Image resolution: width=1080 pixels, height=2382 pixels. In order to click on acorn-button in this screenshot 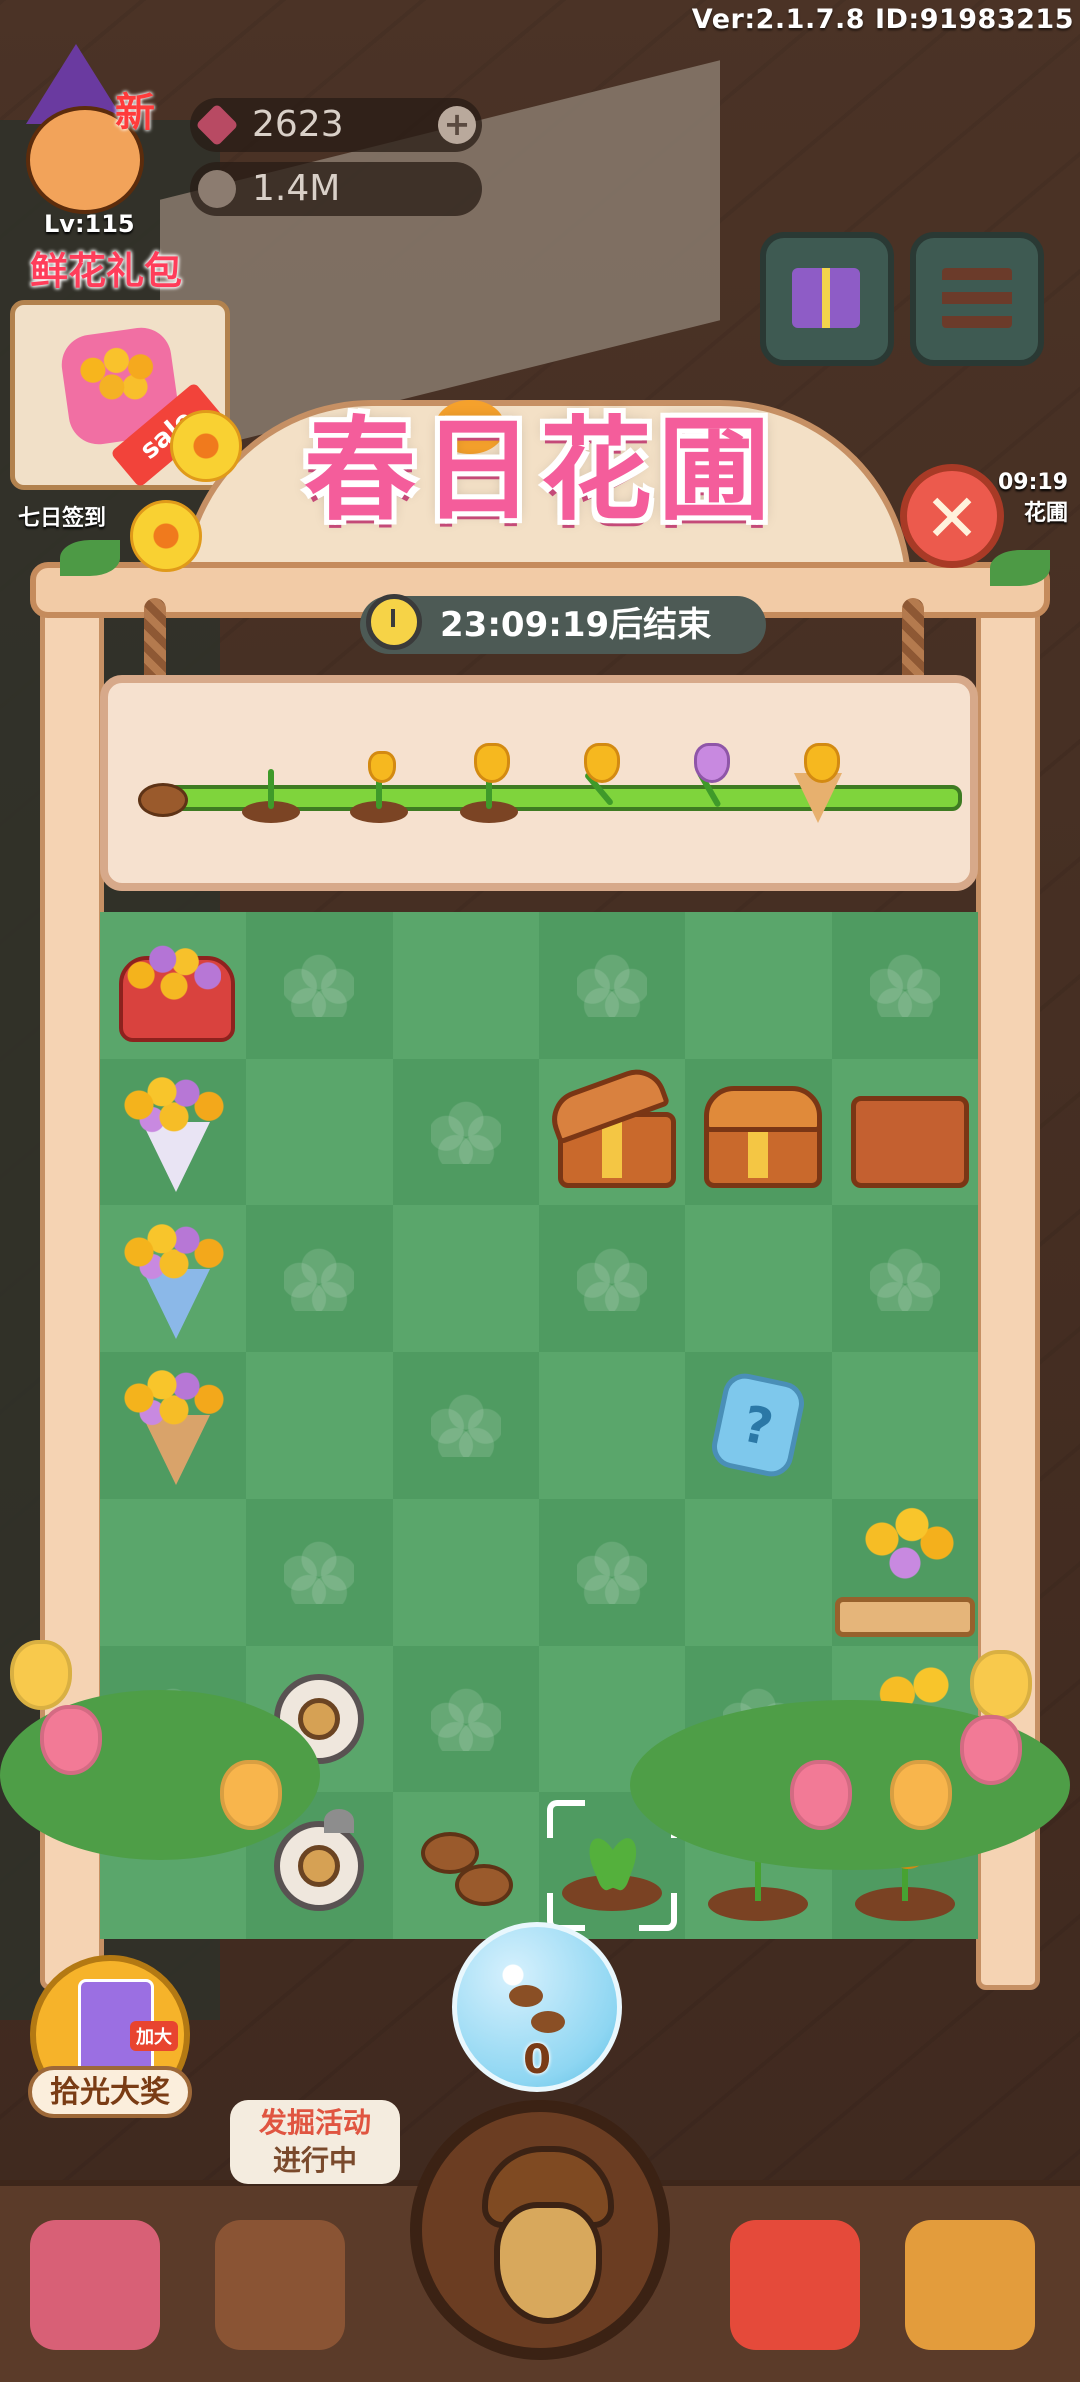, I will do `click(540, 2230)`.